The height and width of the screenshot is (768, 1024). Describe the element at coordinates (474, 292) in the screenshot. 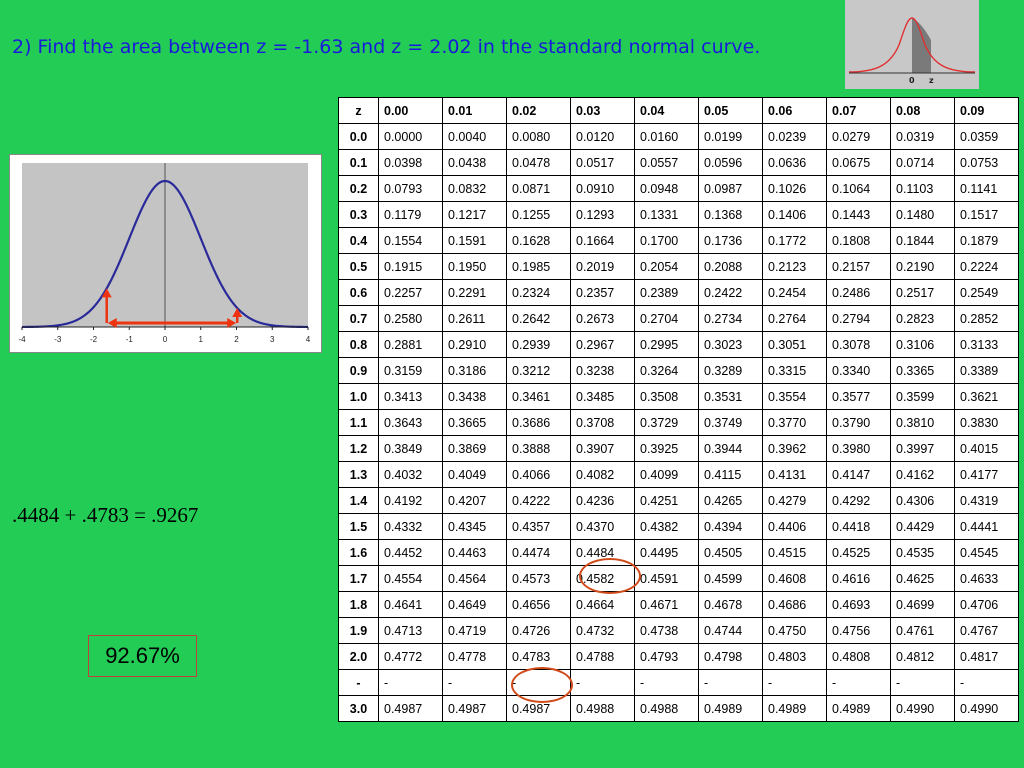

I see `table-cell: 0.2291` at that location.